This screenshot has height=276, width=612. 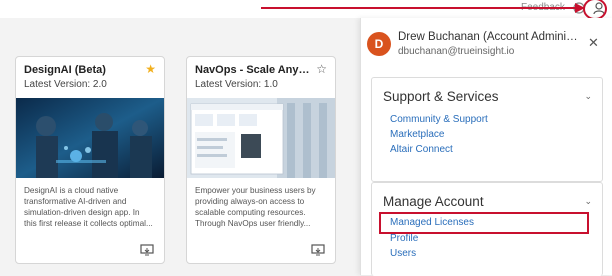 What do you see at coordinates (489, 37) in the screenshot?
I see `user-name: Drew Buchanan (Account Administrator)` at bounding box center [489, 37].